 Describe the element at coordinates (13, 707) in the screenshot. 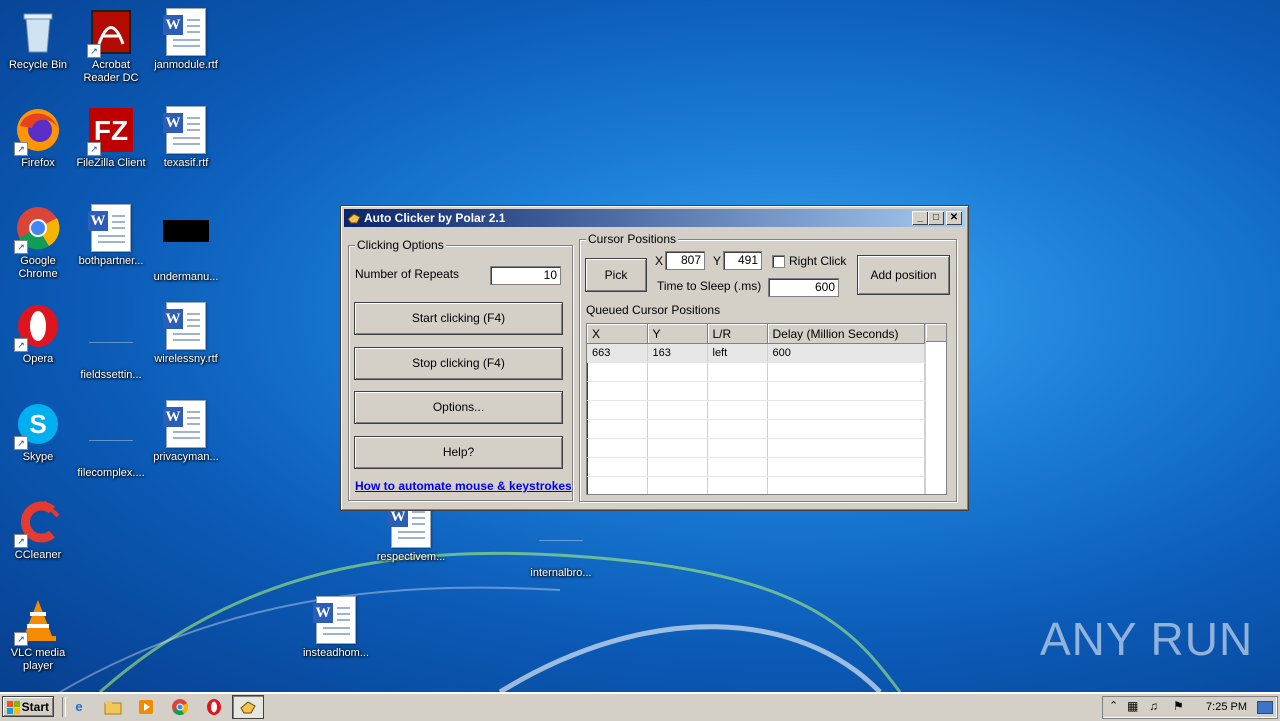

I see `windows-flag-icon` at that location.